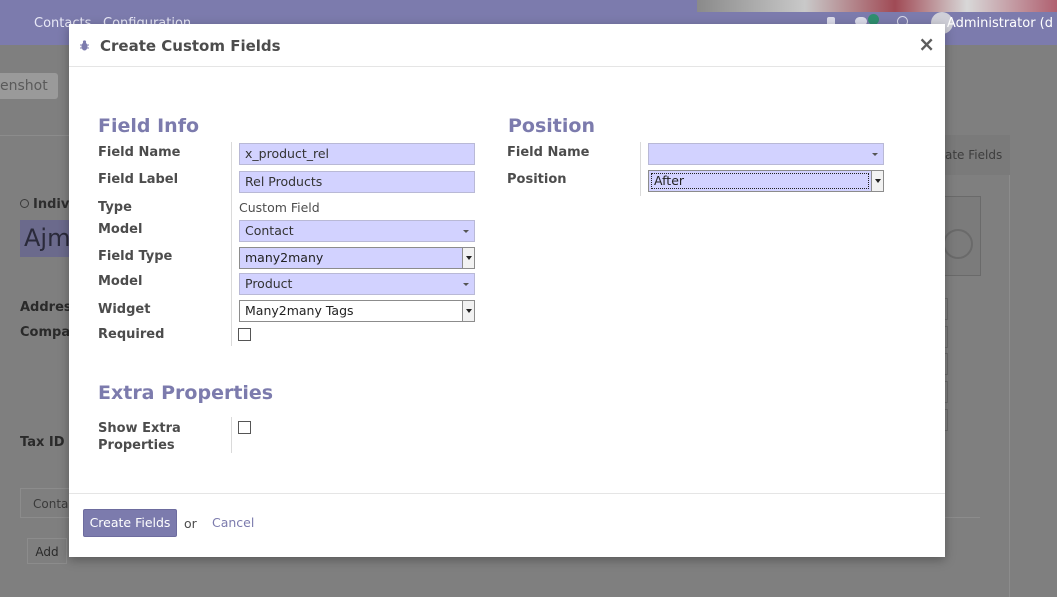  What do you see at coordinates (84, 45) in the screenshot?
I see `bug-icon` at bounding box center [84, 45].